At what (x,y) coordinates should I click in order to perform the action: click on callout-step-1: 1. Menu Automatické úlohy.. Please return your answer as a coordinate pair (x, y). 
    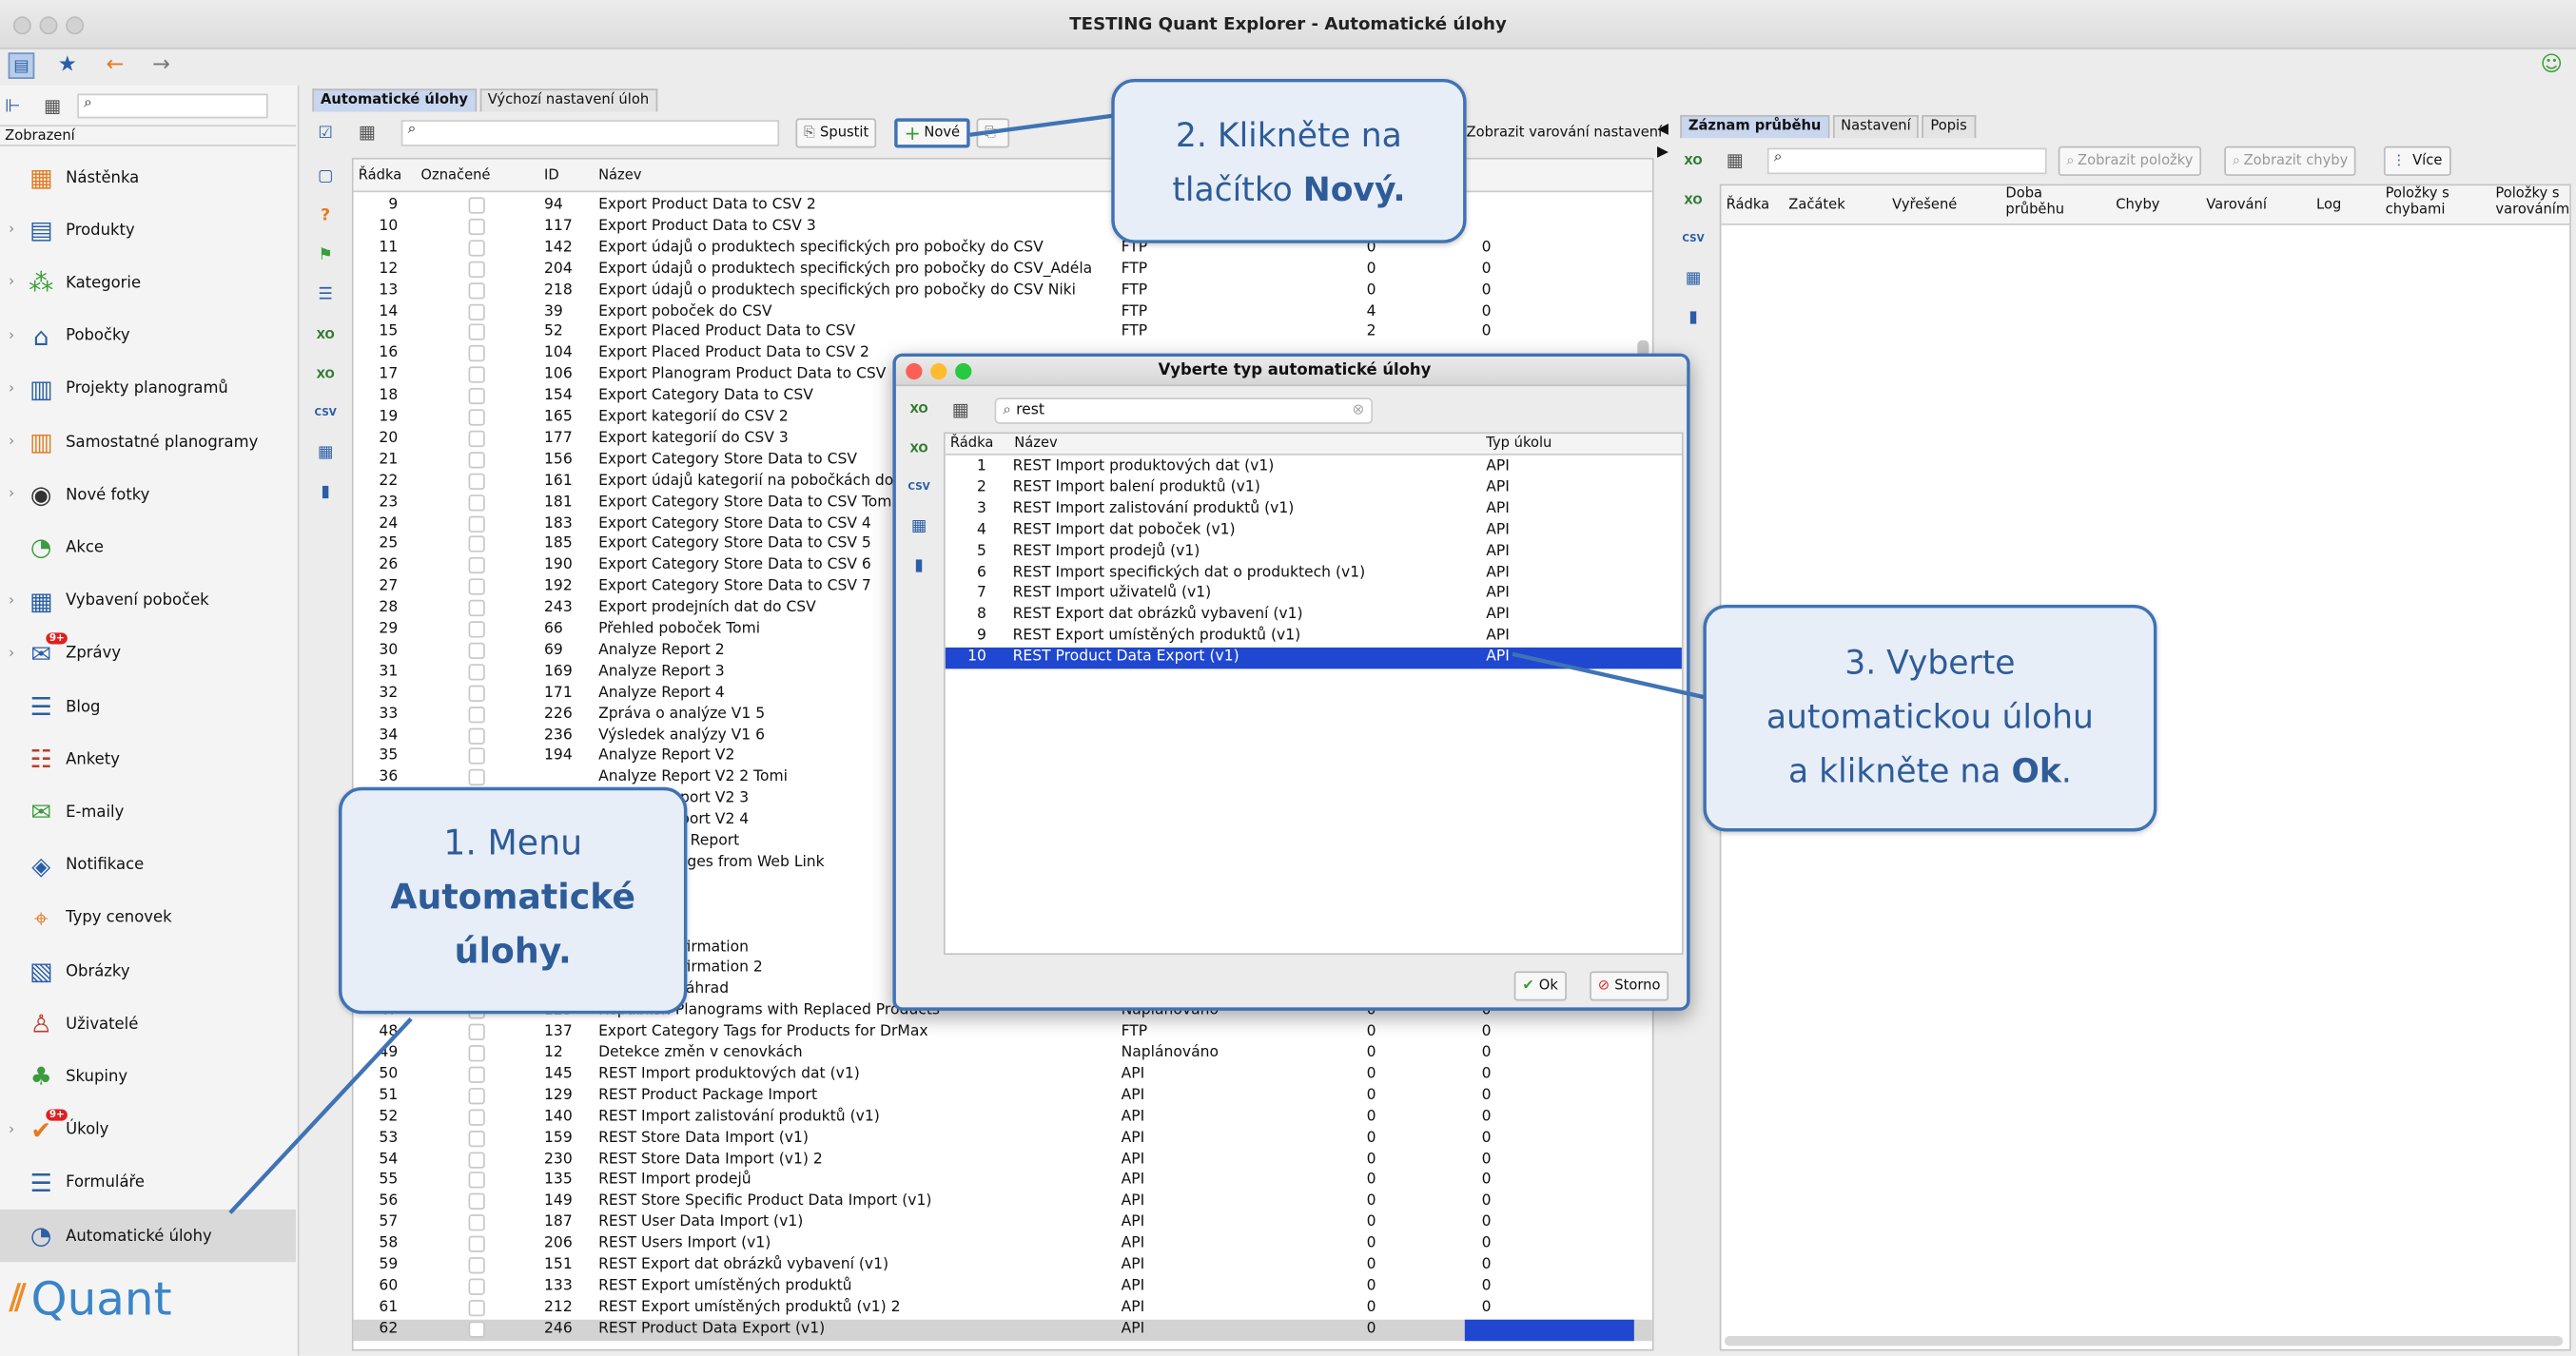
    Looking at the image, I should click on (514, 900).